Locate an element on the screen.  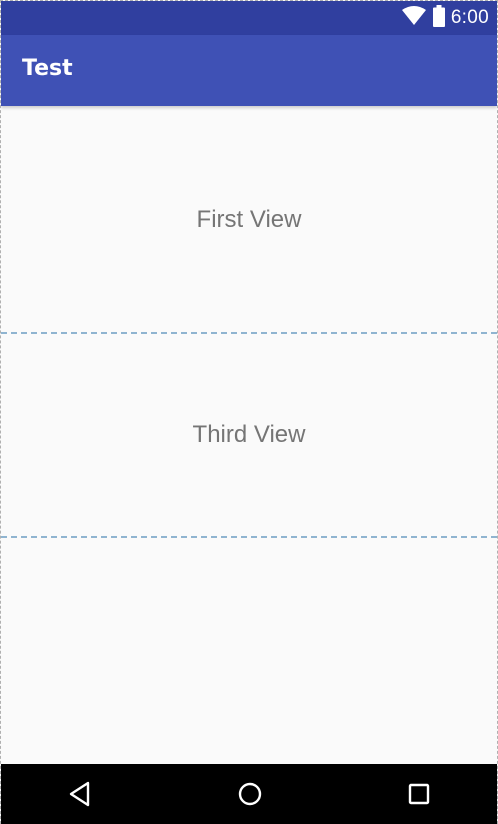
back-button is located at coordinates (80, 796).